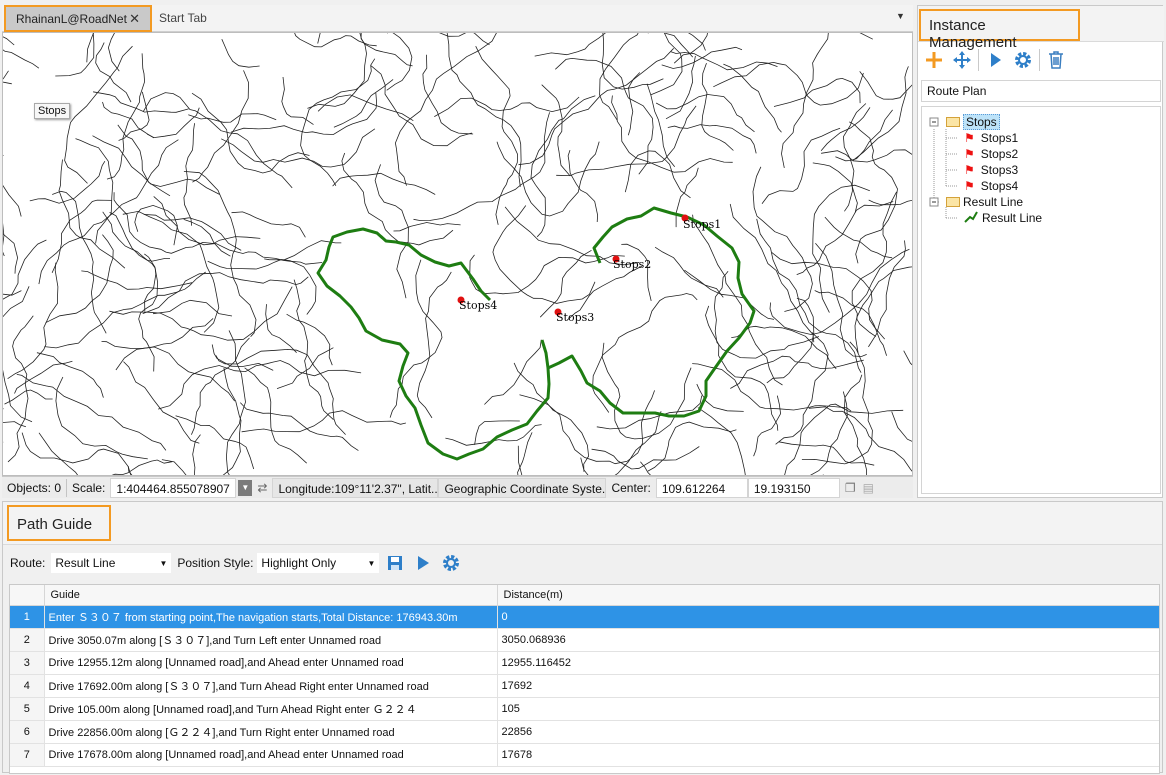 The image size is (1166, 775). Describe the element at coordinates (981, 122) in the screenshot. I see `tree-stops-group-label: Stops` at that location.